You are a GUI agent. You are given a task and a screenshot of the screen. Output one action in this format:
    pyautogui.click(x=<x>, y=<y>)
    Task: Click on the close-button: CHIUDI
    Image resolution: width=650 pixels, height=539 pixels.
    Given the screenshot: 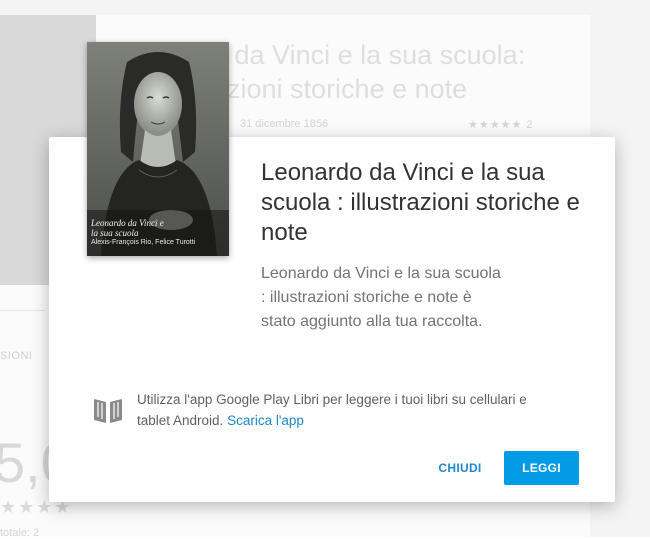 What is the action you would take?
    pyautogui.click(x=460, y=468)
    